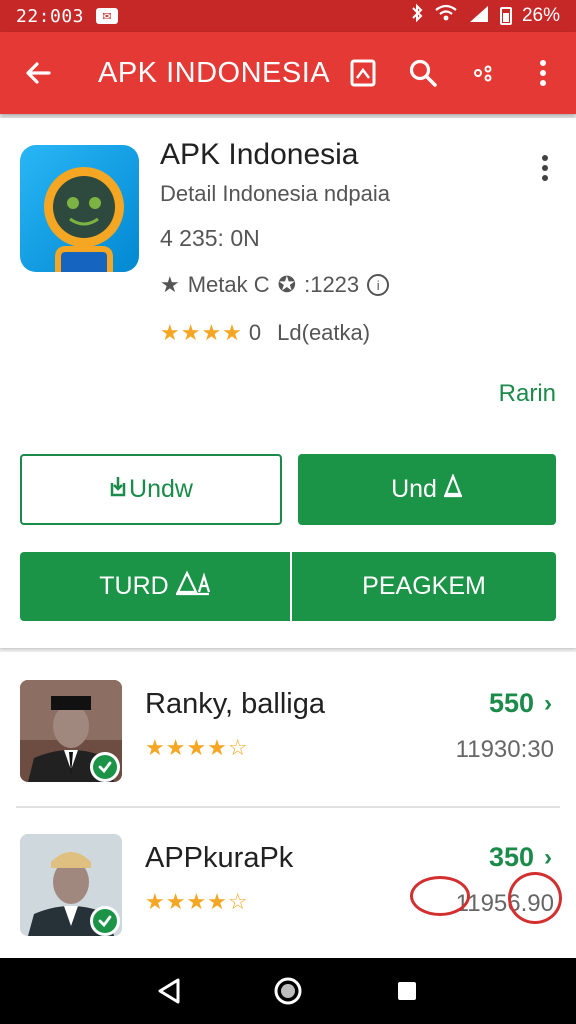  I want to click on rating-label: Ld(eatka), so click(324, 332).